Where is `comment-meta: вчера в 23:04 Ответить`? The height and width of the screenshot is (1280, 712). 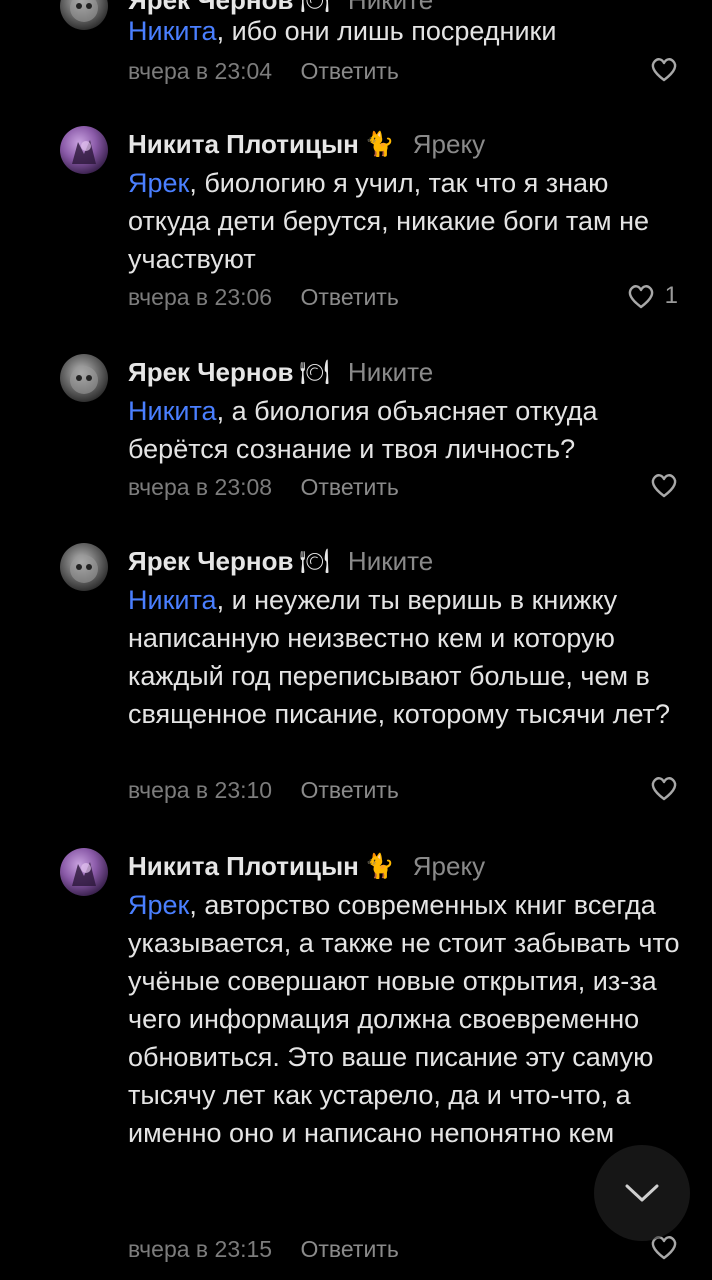
comment-meta: вчера в 23:04 Ответить is located at coordinates (263, 71).